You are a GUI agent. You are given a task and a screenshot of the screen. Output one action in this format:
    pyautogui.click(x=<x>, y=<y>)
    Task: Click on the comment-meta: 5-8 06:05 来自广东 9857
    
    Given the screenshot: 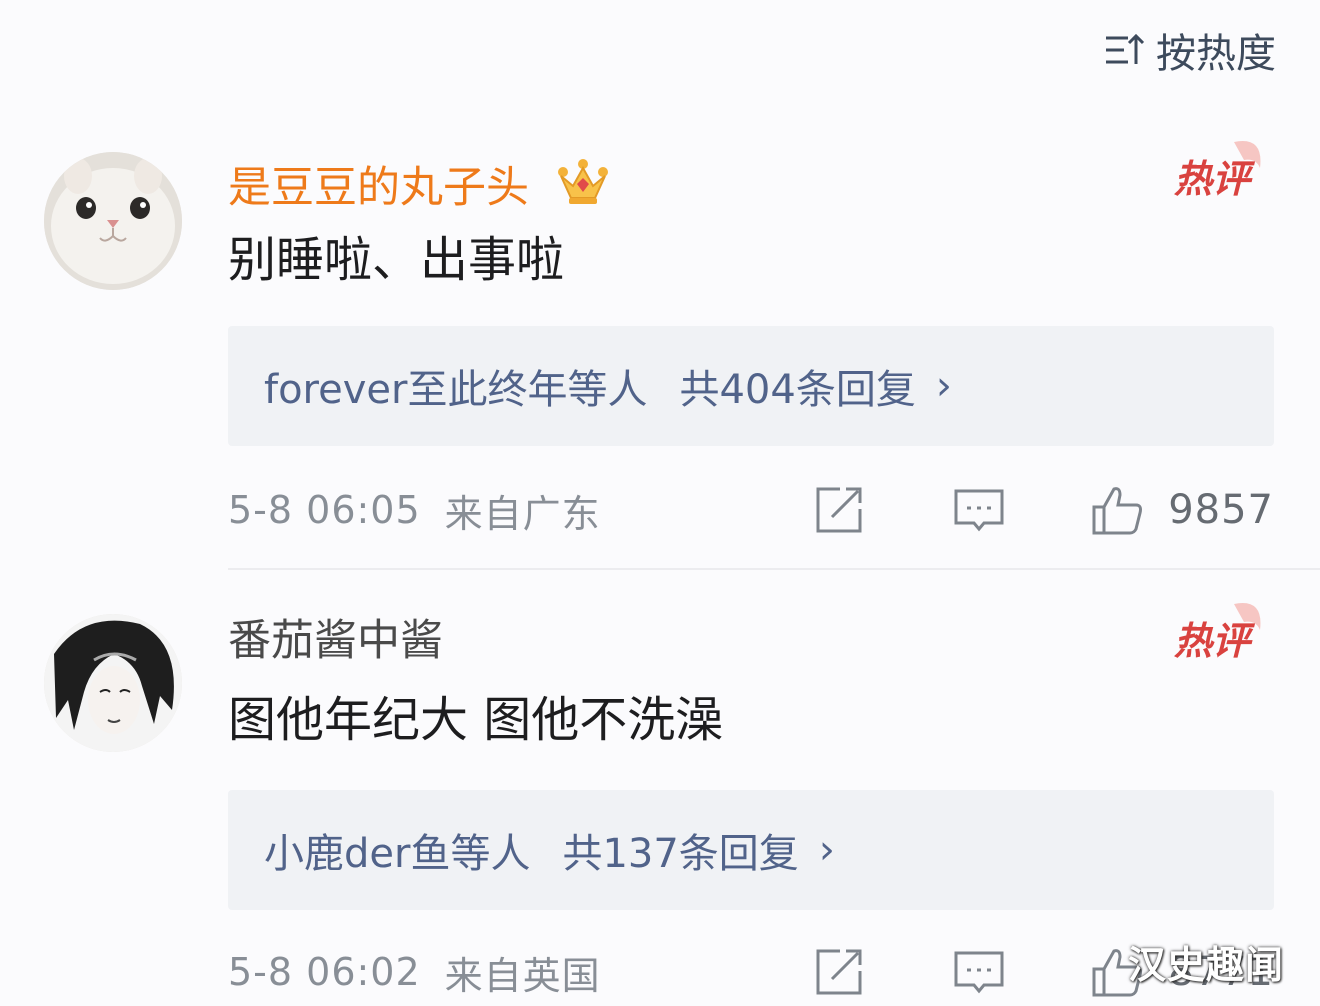 What is the action you would take?
    pyautogui.click(x=751, y=510)
    